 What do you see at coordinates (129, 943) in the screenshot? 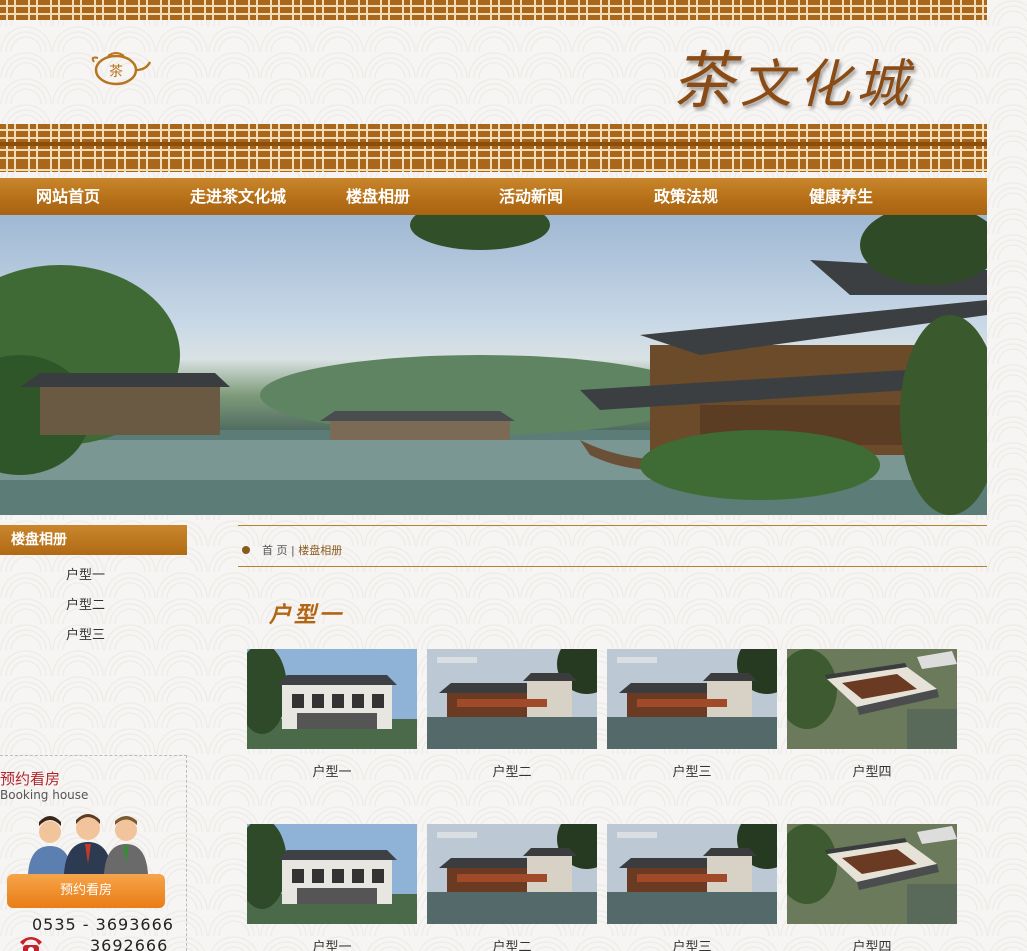
I see `phone-number-2: 3692666` at bounding box center [129, 943].